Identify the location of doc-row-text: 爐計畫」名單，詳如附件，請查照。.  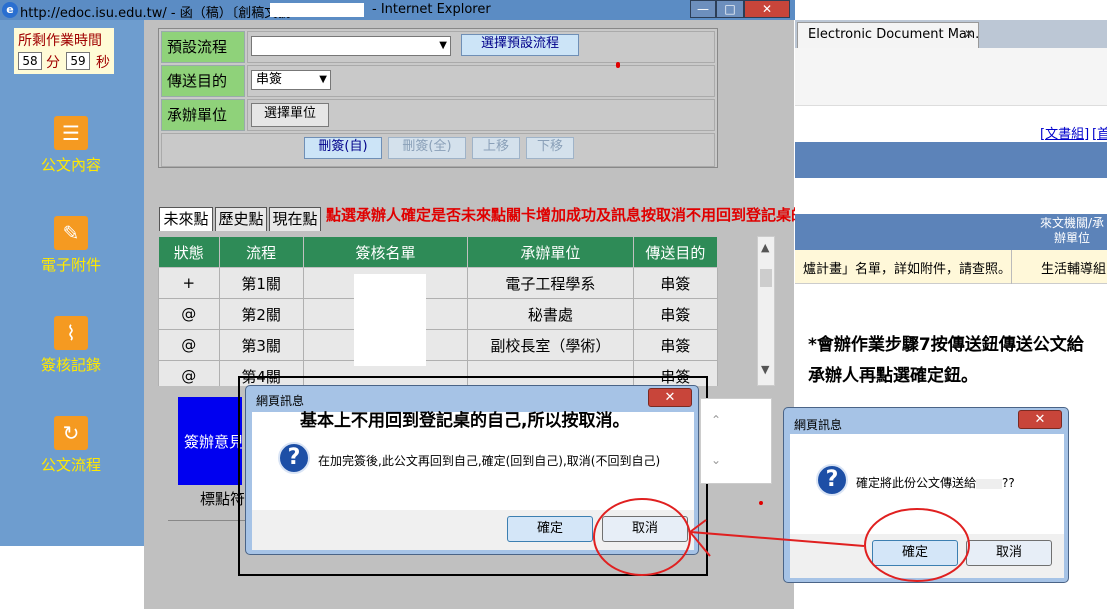
(907, 269).